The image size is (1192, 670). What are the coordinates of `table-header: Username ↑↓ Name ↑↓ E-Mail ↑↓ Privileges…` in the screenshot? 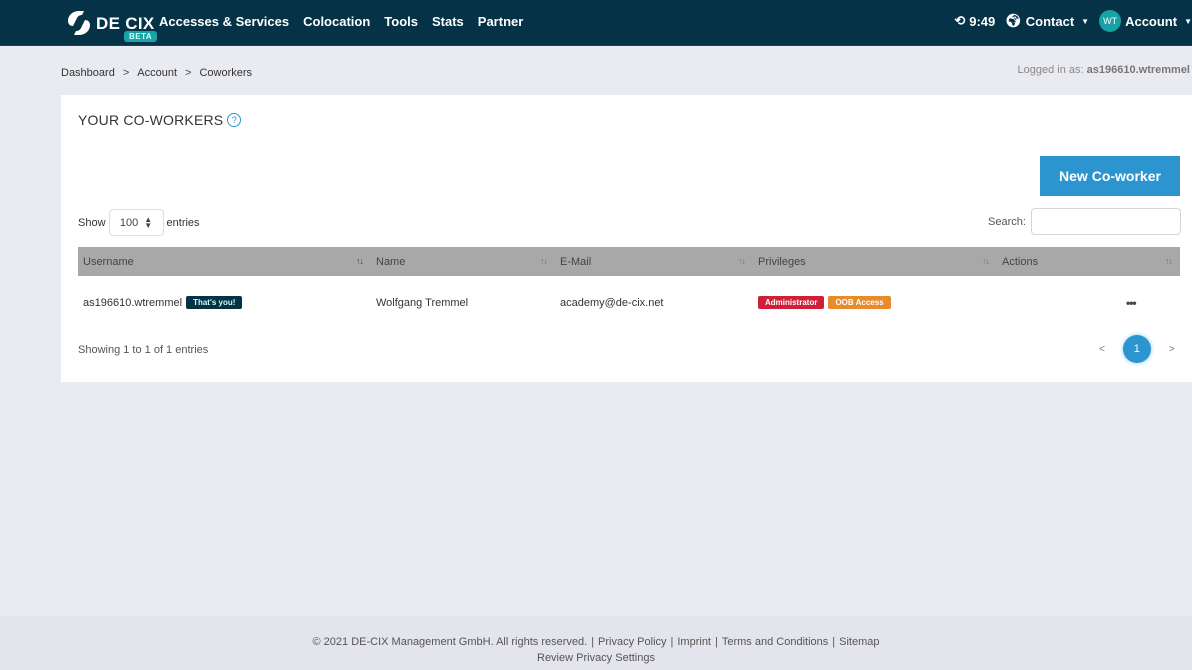 It's located at (629, 261).